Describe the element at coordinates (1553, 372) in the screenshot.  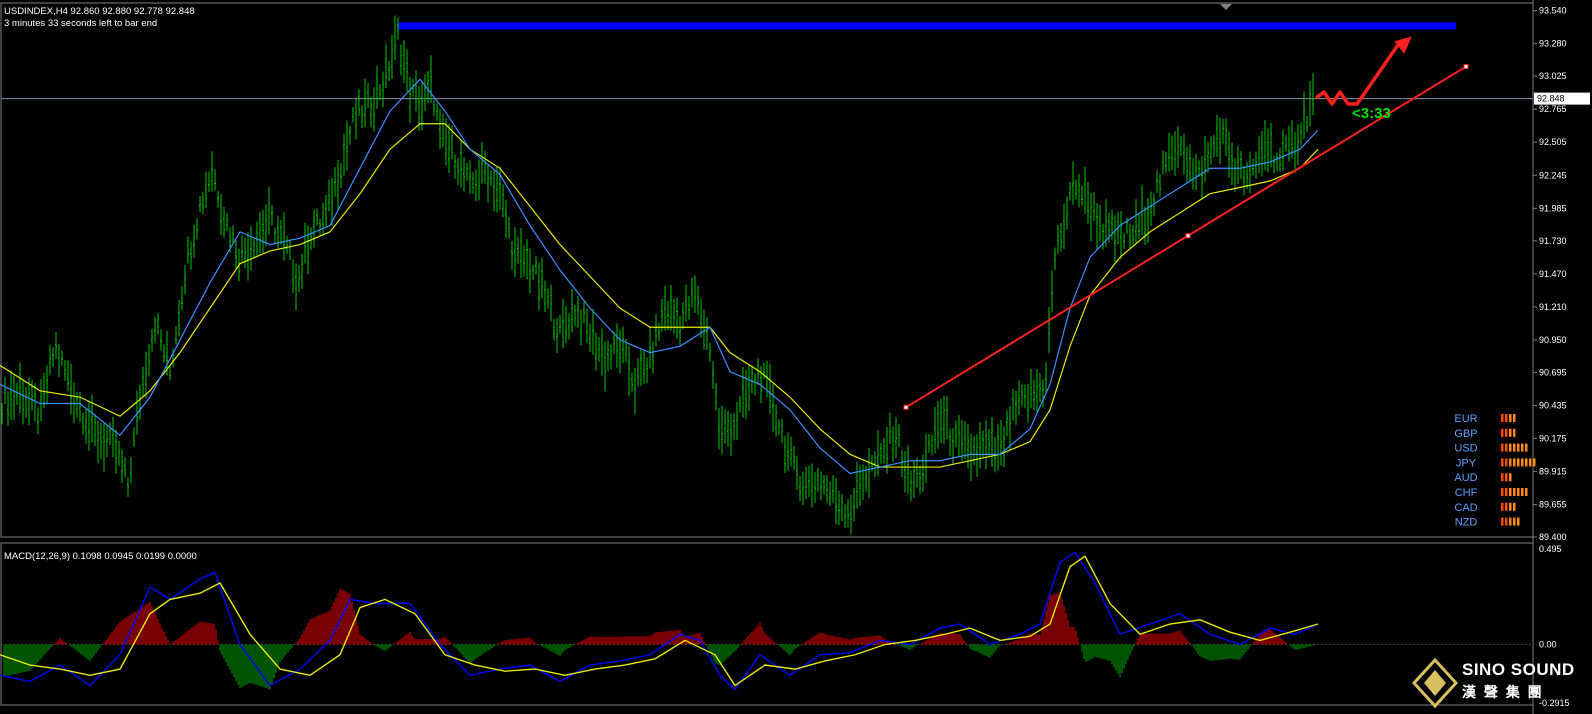
I see `price-tick-label: 90.695` at that location.